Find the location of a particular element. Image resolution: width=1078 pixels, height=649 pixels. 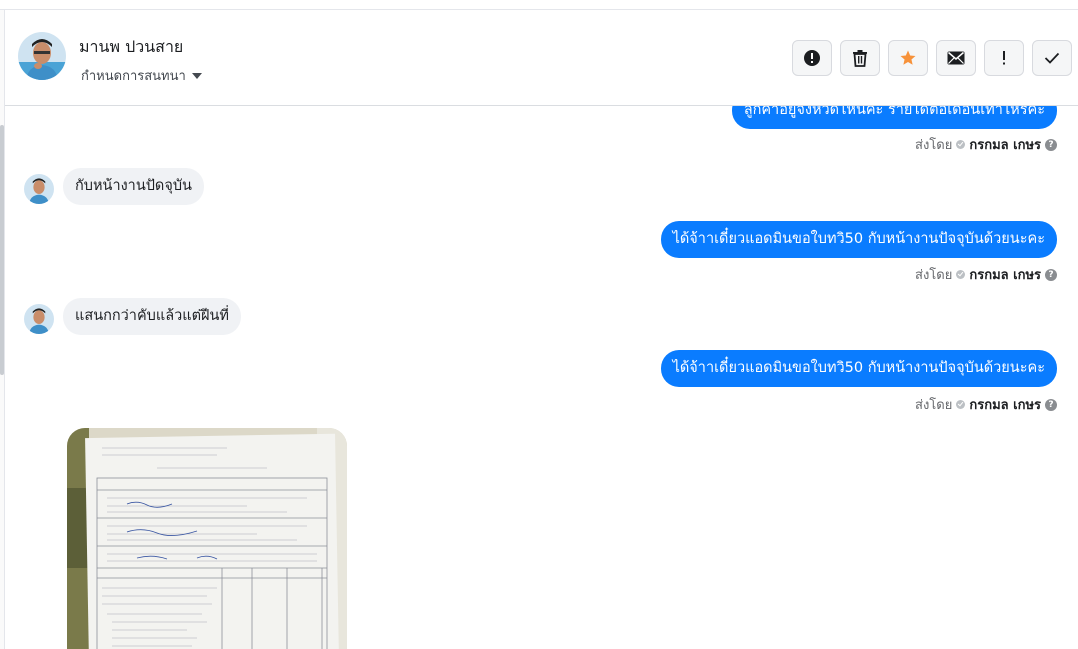

star-button is located at coordinates (908, 58).